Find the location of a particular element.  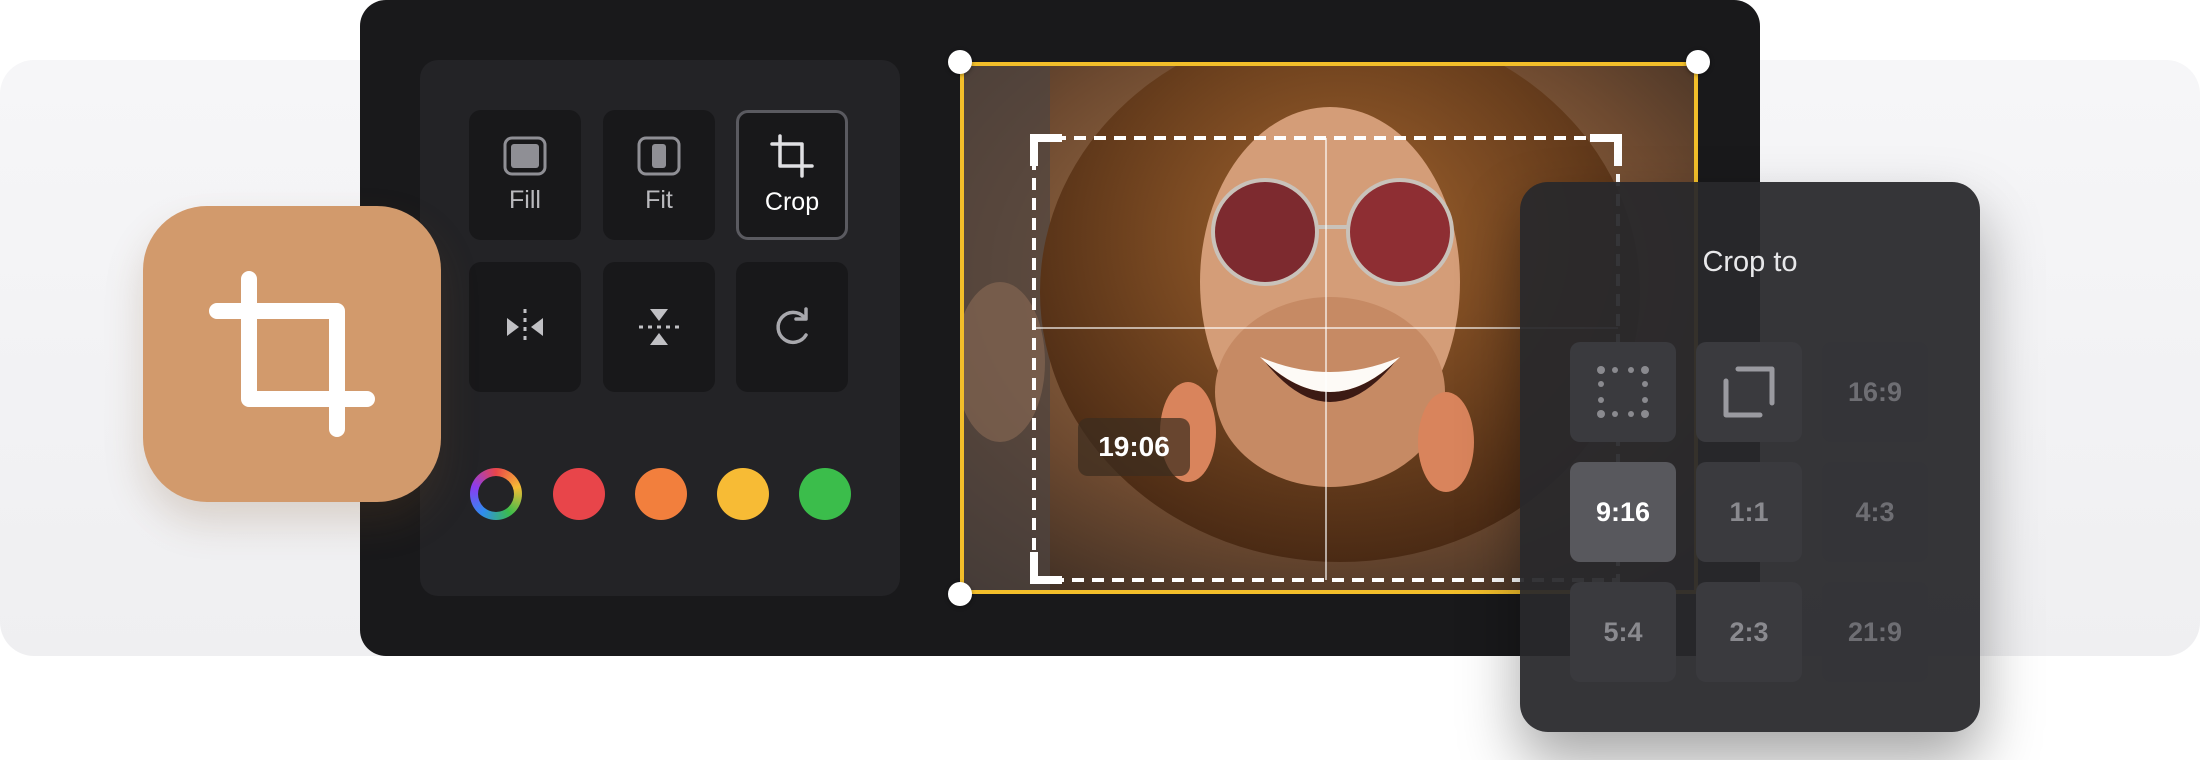

crop-handle-top-right is located at coordinates (1698, 62).